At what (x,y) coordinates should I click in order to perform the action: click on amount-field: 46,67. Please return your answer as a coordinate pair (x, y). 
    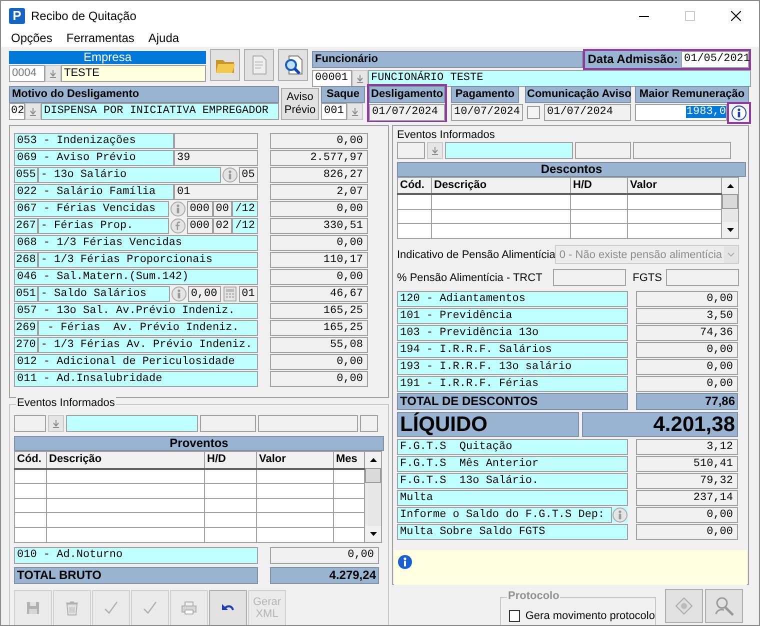
    Looking at the image, I should click on (319, 294).